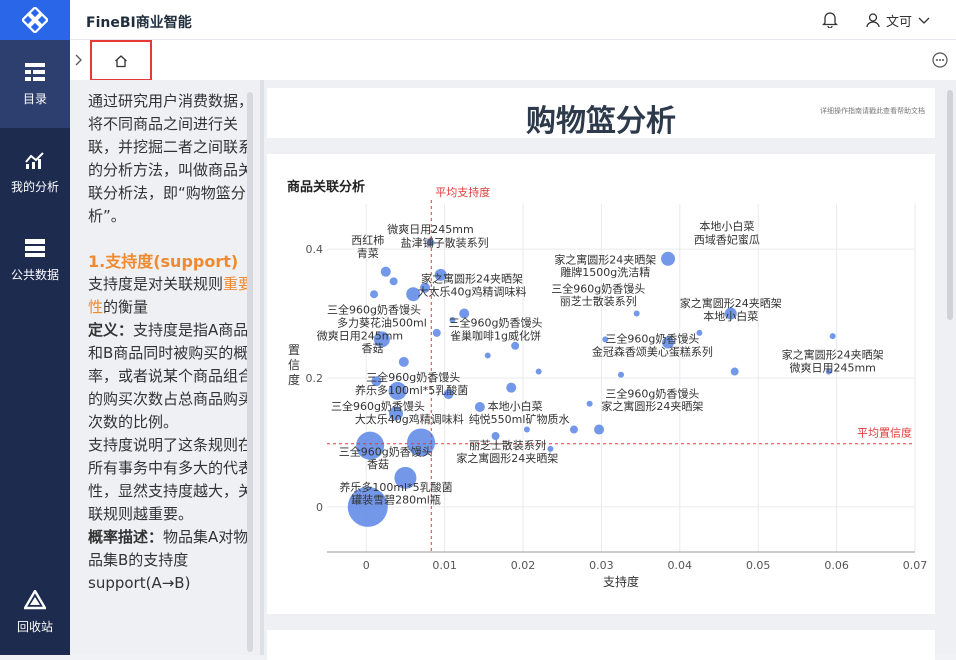 Image resolution: width=956 pixels, height=660 pixels. I want to click on next-card, so click(601, 645).